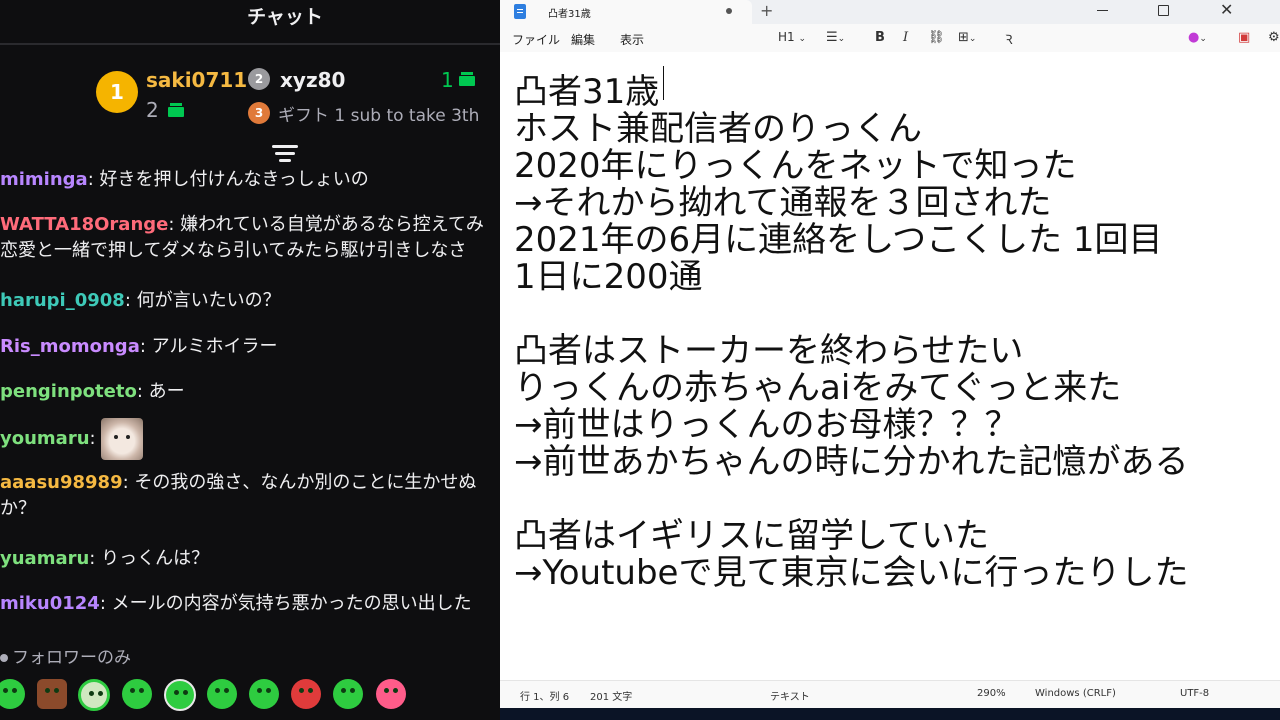 Image resolution: width=1280 pixels, height=720 pixels. I want to click on notepad-icon, so click(520, 11).